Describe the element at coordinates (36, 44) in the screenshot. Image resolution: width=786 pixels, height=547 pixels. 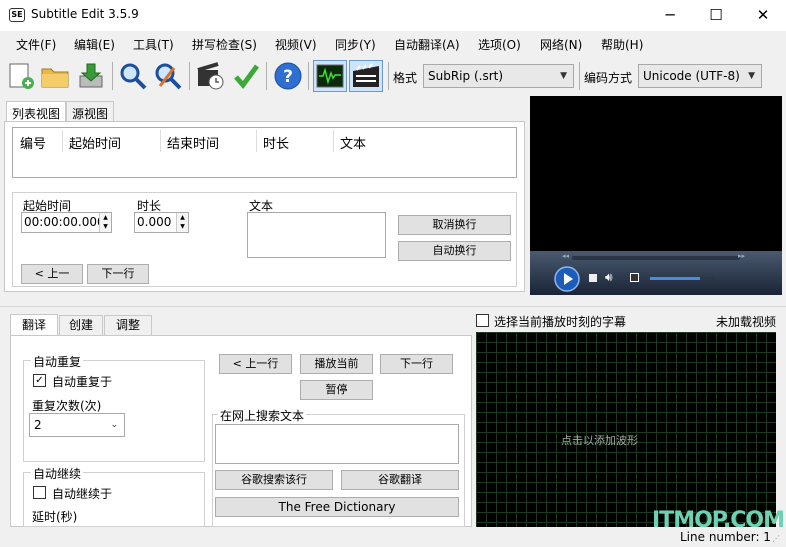
I see `menu-file: 文件(F)` at that location.